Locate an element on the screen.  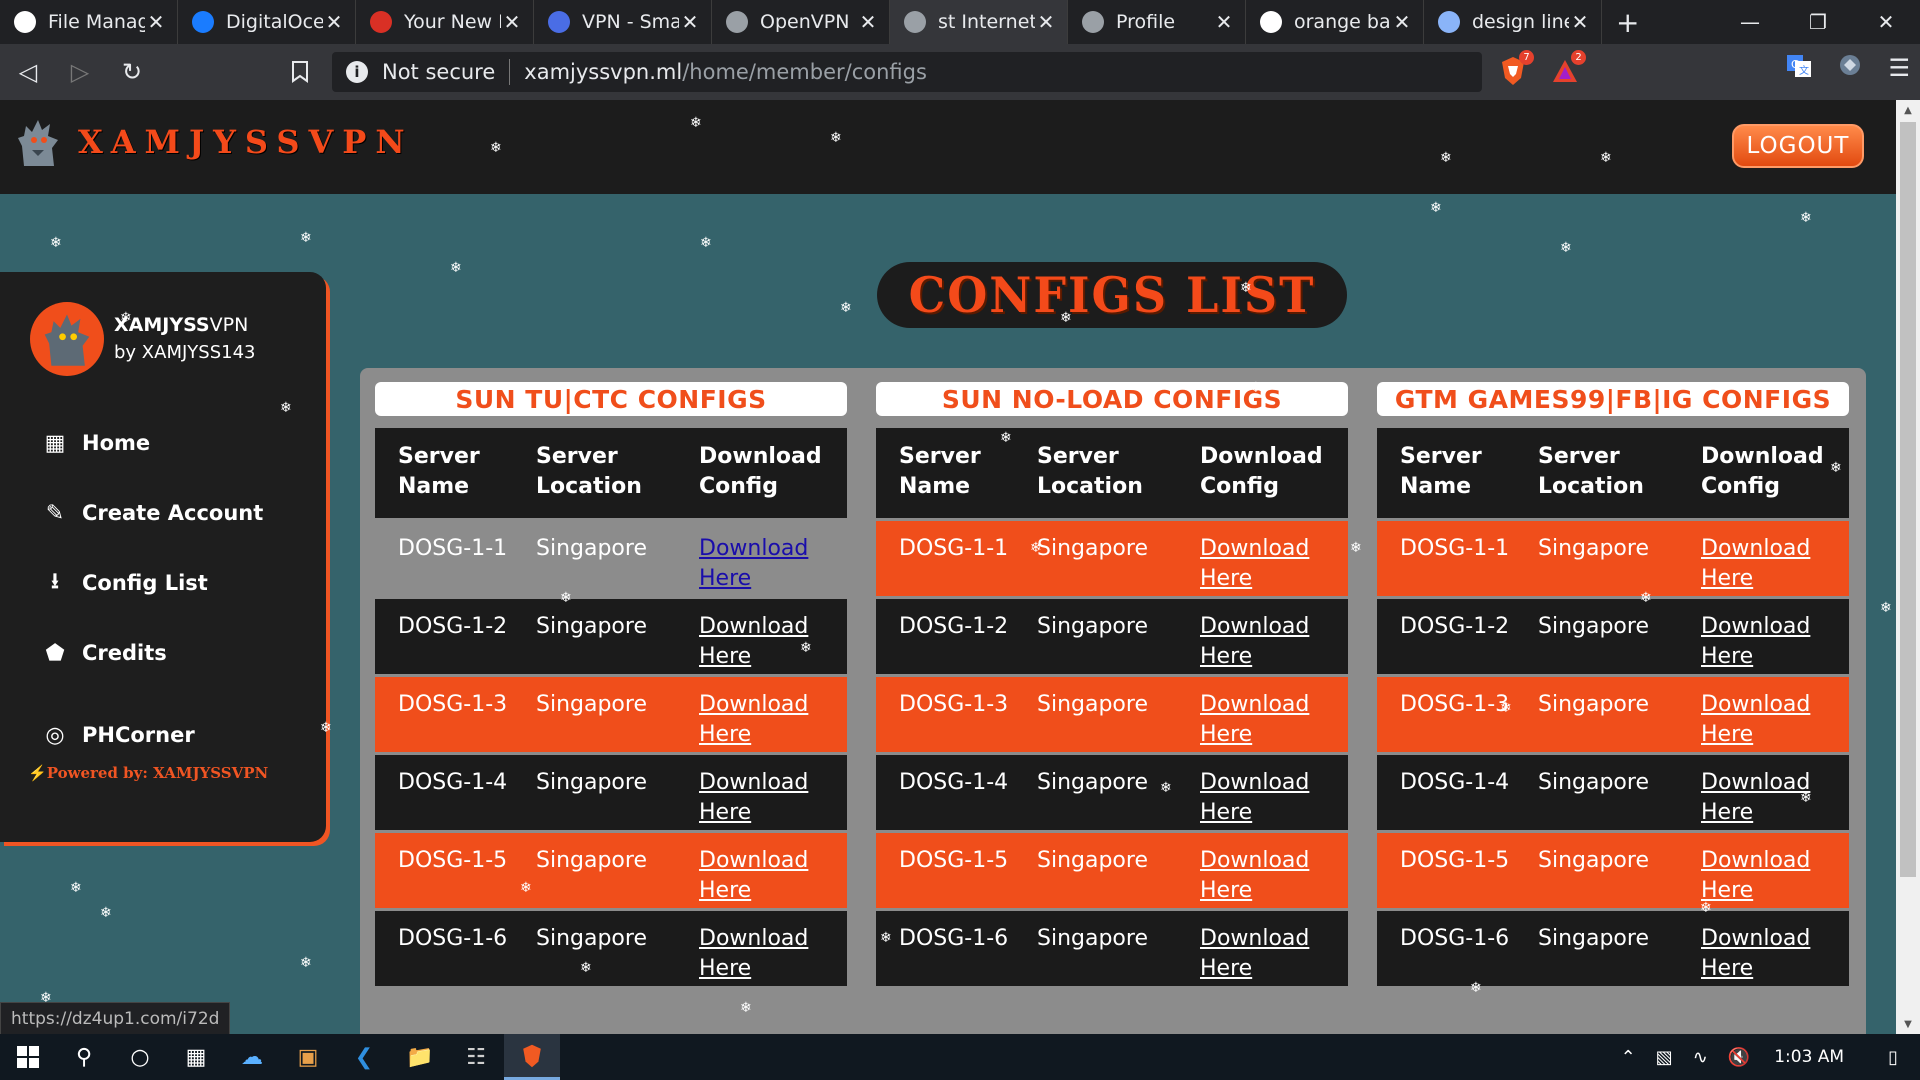
cortana-icon: ○ is located at coordinates (140, 1057).